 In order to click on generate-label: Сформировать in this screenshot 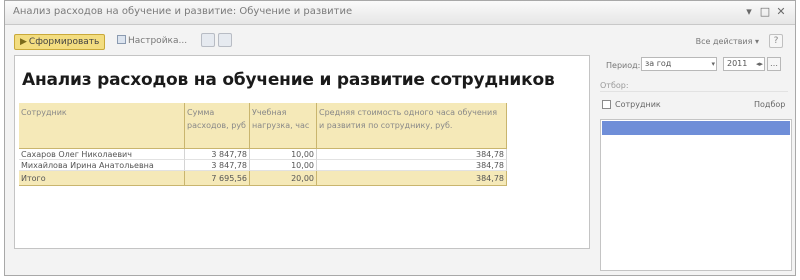, I will do `click(64, 42)`.